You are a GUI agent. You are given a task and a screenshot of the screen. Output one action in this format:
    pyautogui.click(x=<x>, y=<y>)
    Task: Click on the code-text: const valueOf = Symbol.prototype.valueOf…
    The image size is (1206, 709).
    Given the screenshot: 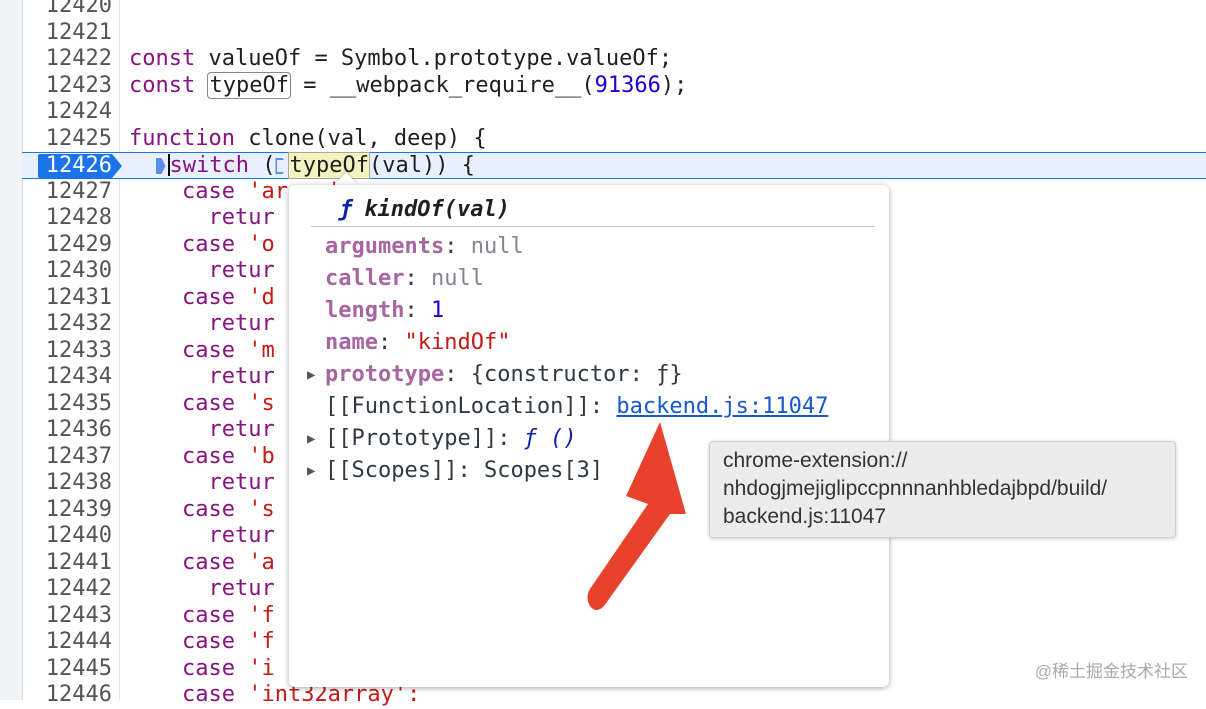 What is the action you would take?
    pyautogui.click(x=400, y=59)
    